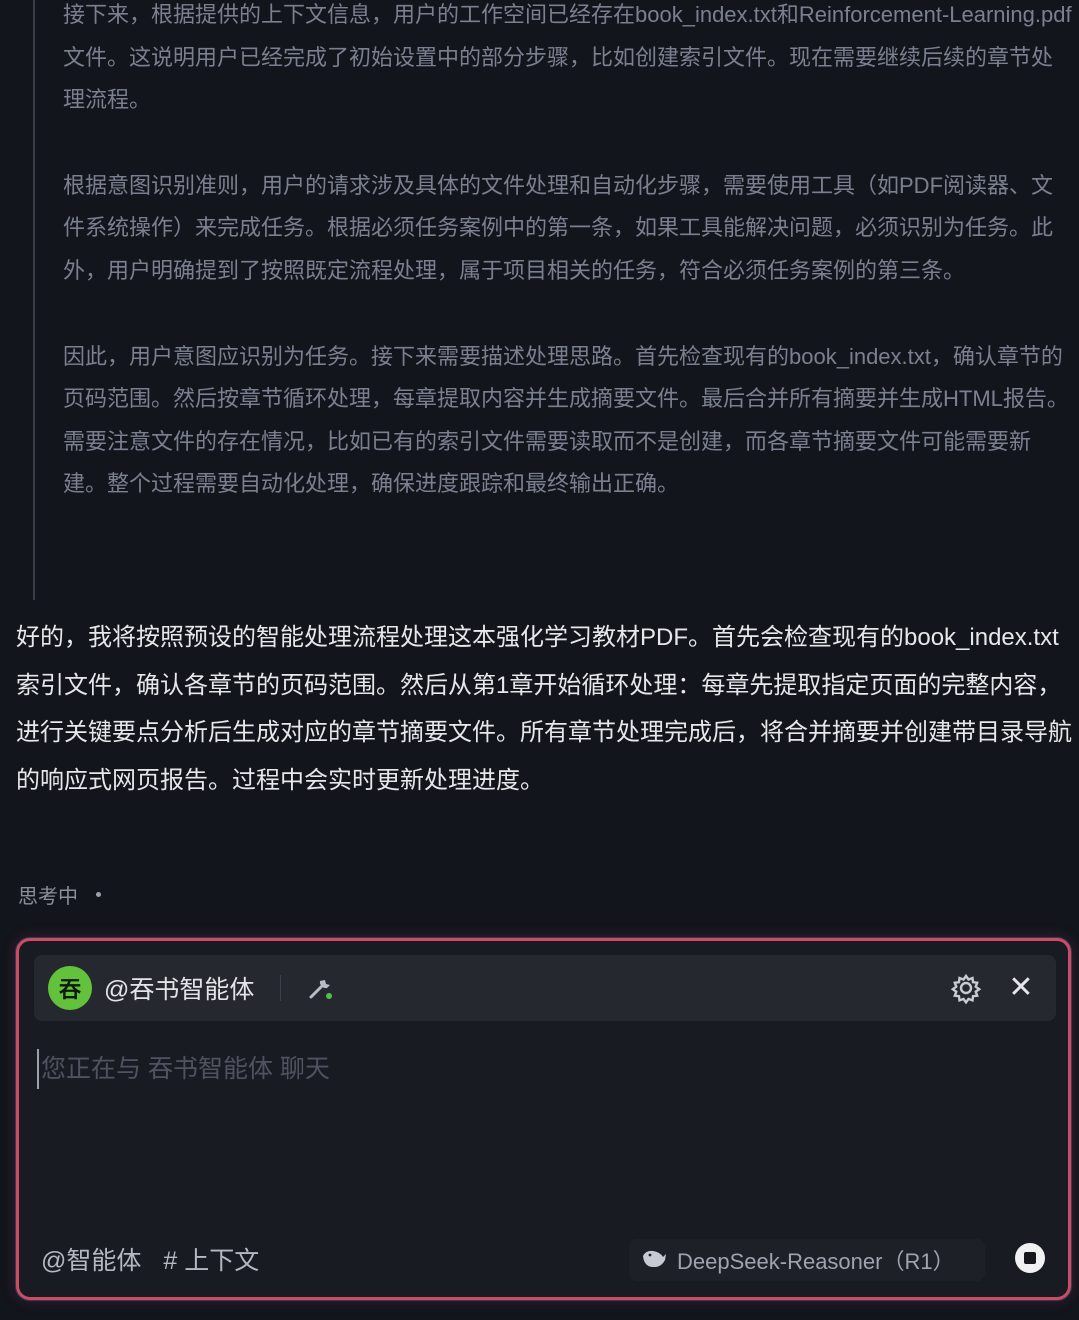 This screenshot has height=1320, width=1079. Describe the element at coordinates (654, 1260) in the screenshot. I see `whale-icon` at that location.